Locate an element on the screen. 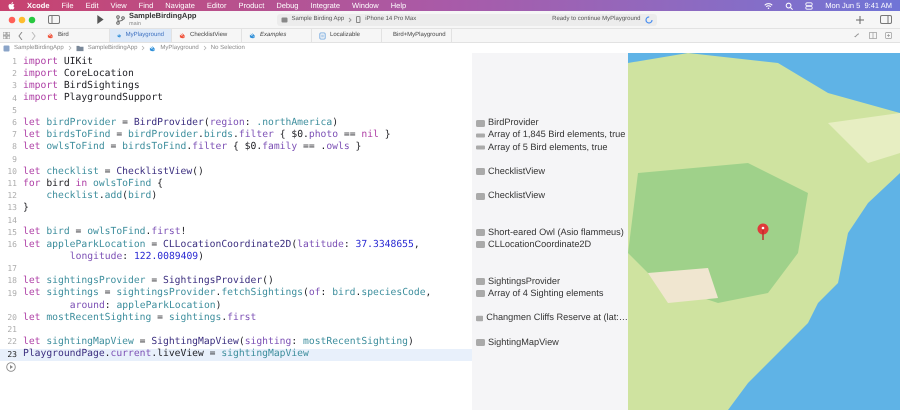  line-number: 18 is located at coordinates (12, 281).